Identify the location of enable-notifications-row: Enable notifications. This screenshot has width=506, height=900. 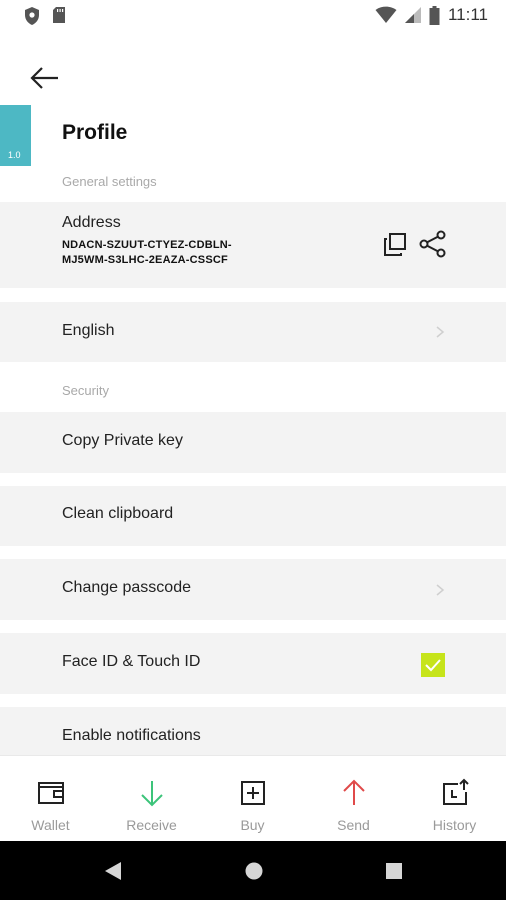
(253, 731).